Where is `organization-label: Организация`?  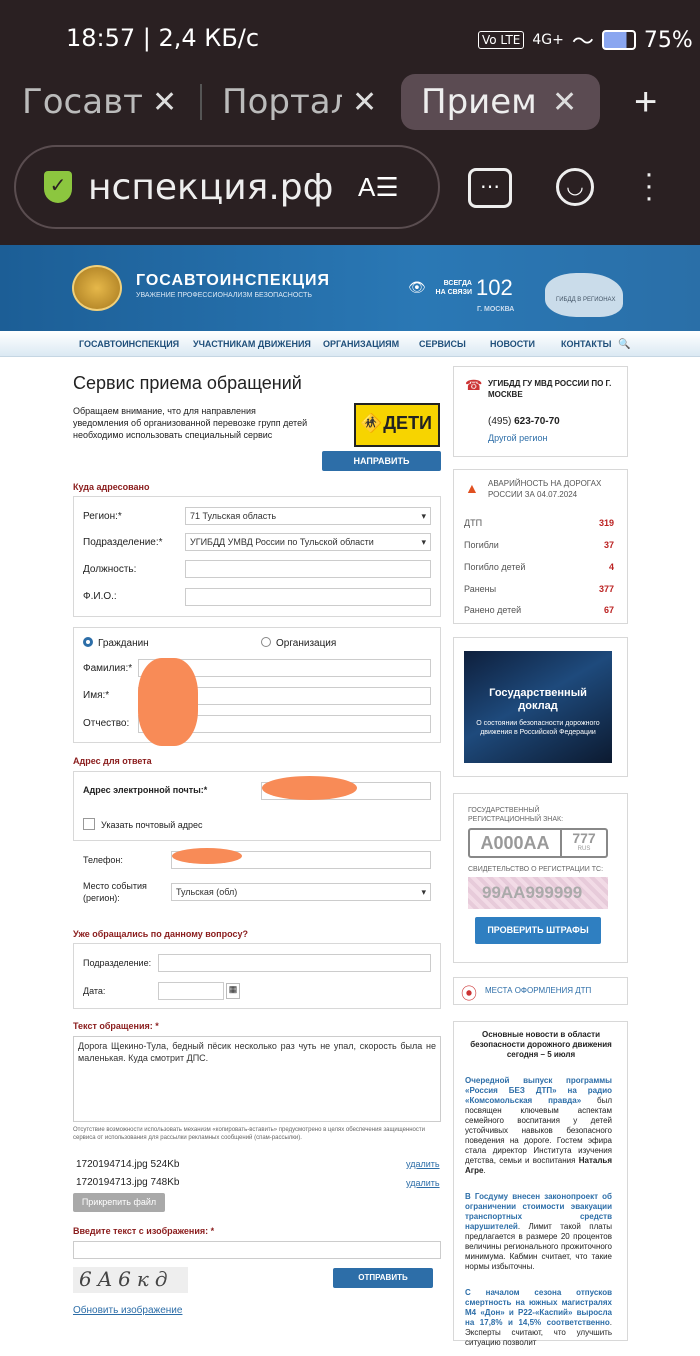 organization-label: Организация is located at coordinates (306, 643).